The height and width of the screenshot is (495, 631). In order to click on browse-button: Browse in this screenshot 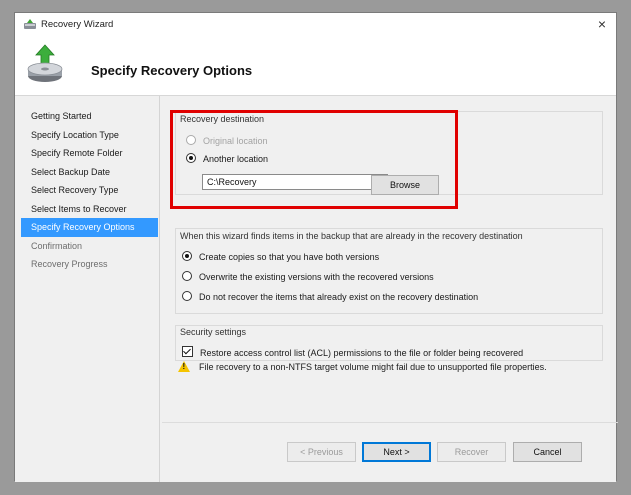, I will do `click(405, 185)`.